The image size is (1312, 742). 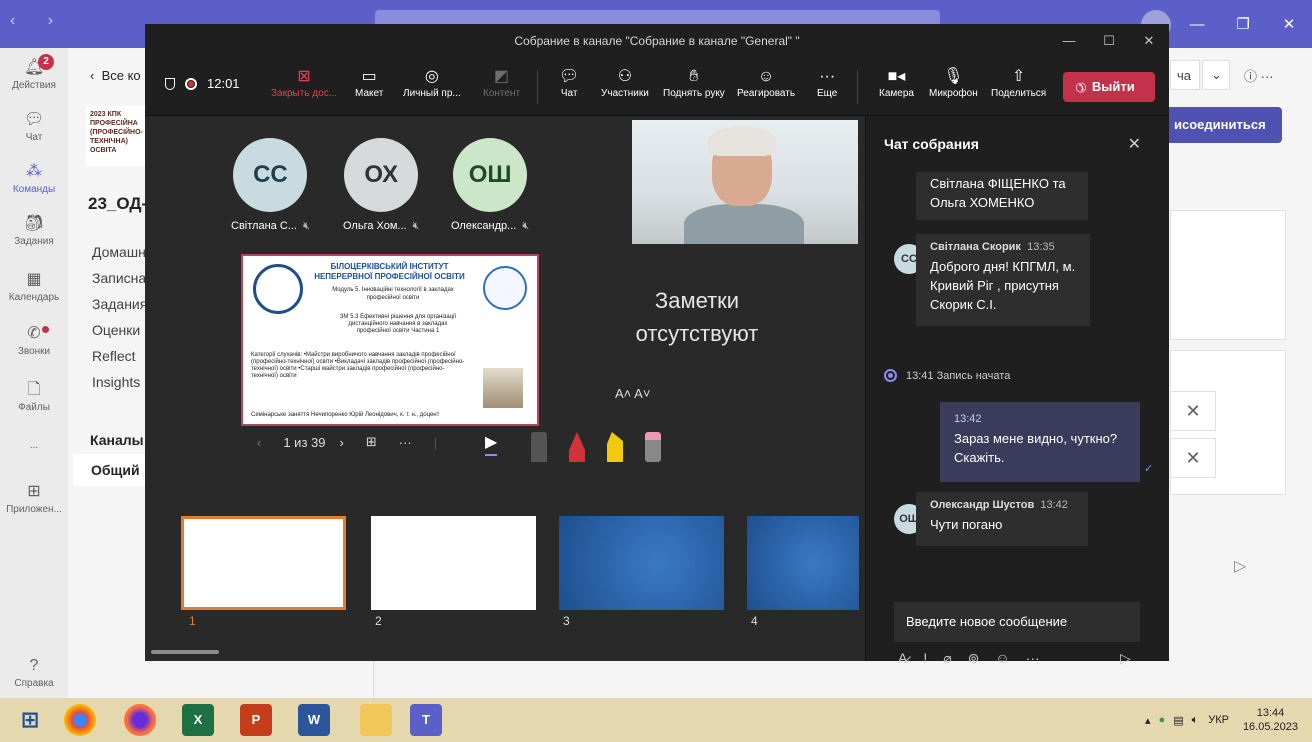 What do you see at coordinates (114, 356) in the screenshot?
I see `nav-reflect: Reflect` at bounding box center [114, 356].